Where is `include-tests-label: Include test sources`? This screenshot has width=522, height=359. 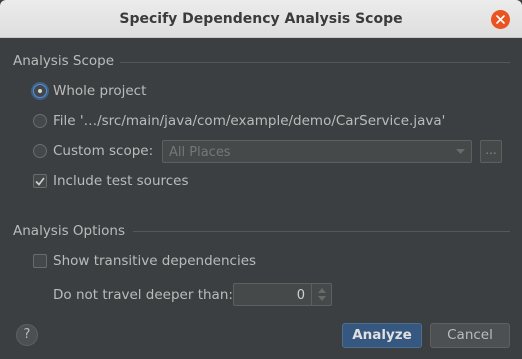
include-tests-label: Include test sources is located at coordinates (121, 181).